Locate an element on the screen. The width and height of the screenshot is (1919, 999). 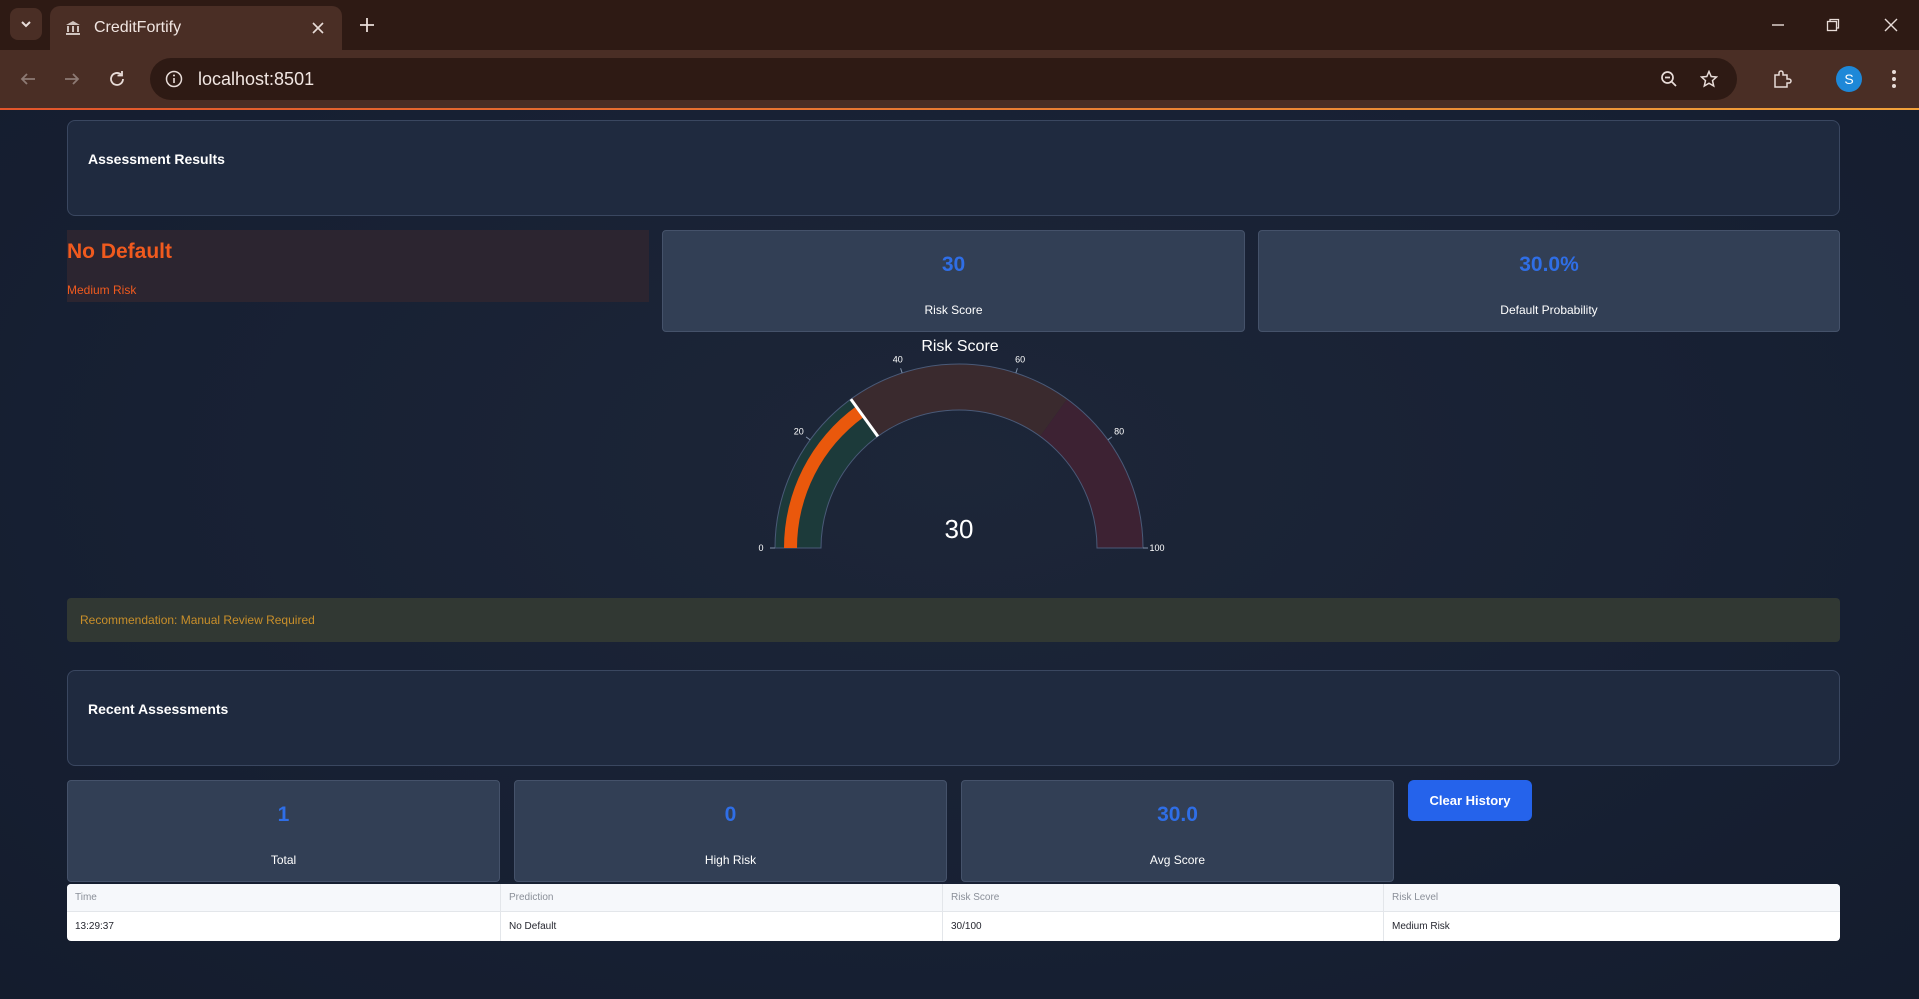
gauge-tick-label: 60 is located at coordinates (1020, 360).